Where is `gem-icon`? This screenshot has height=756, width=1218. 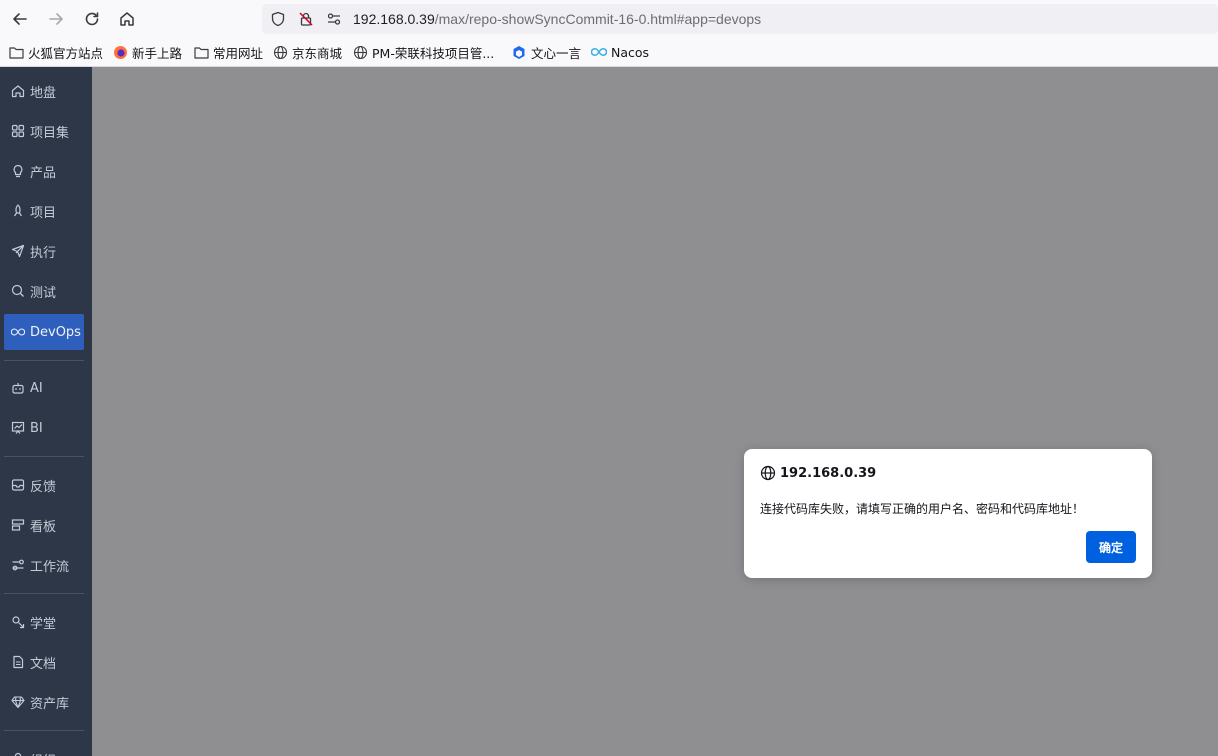 gem-icon is located at coordinates (18, 702).